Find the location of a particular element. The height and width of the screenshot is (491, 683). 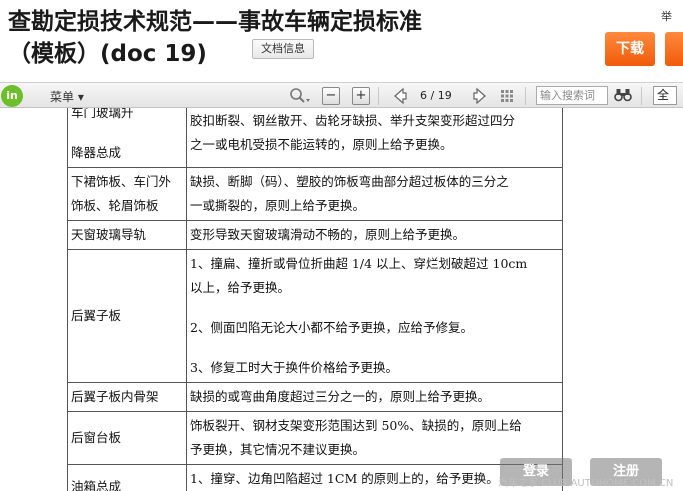

zoom-in-button: + is located at coordinates (361, 95).